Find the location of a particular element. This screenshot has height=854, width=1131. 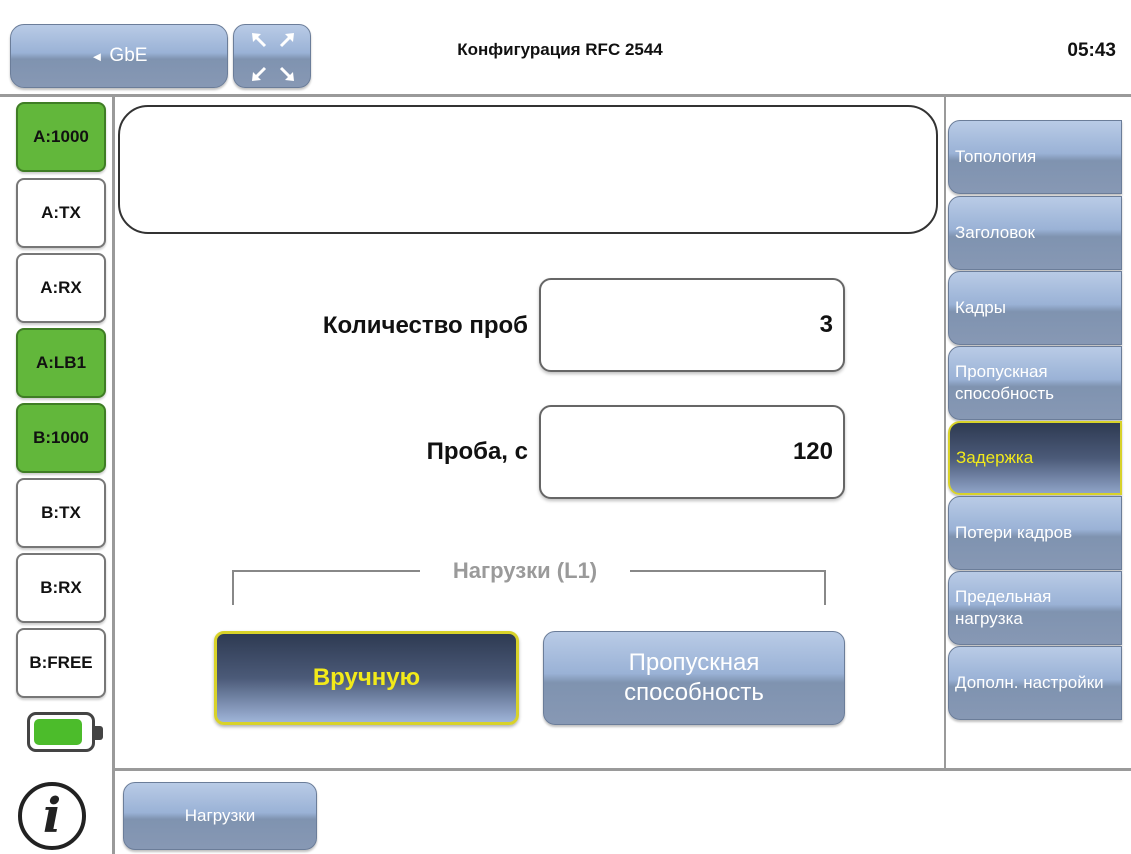

group-bracket-right is located at coordinates (724, 571).